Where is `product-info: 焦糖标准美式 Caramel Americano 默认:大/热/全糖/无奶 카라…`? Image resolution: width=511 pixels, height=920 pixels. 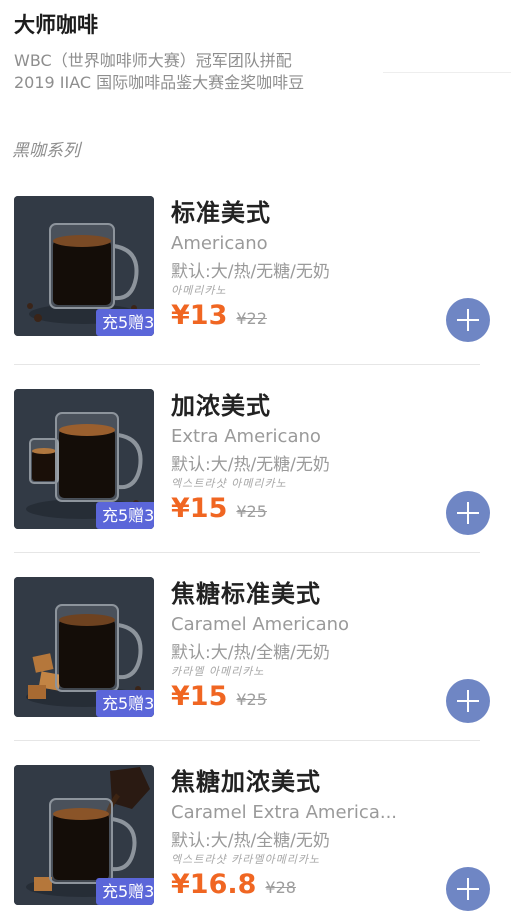 product-info: 焦糖标准美式 Caramel Americano 默认:大/热/全糖/无奶 카라… is located at coordinates (321, 647).